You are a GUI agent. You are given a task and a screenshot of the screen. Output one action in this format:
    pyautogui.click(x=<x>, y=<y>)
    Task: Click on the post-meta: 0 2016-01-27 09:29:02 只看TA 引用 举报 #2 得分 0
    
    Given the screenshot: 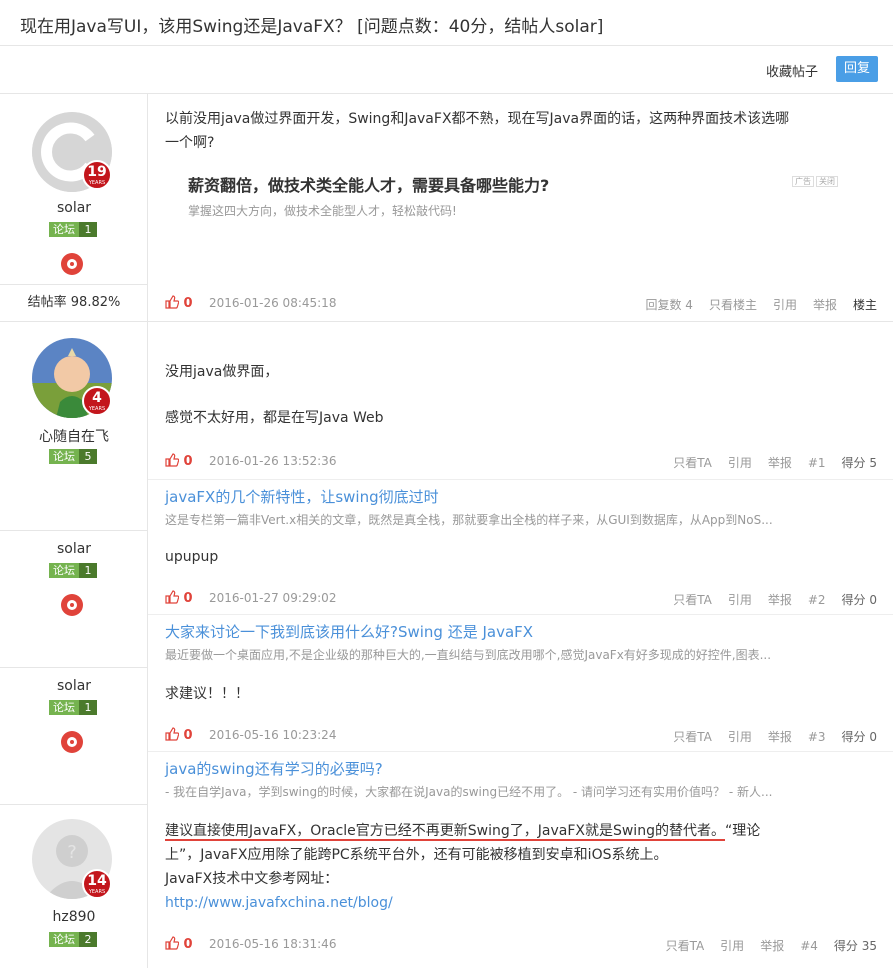 What is the action you would take?
    pyautogui.click(x=521, y=599)
    